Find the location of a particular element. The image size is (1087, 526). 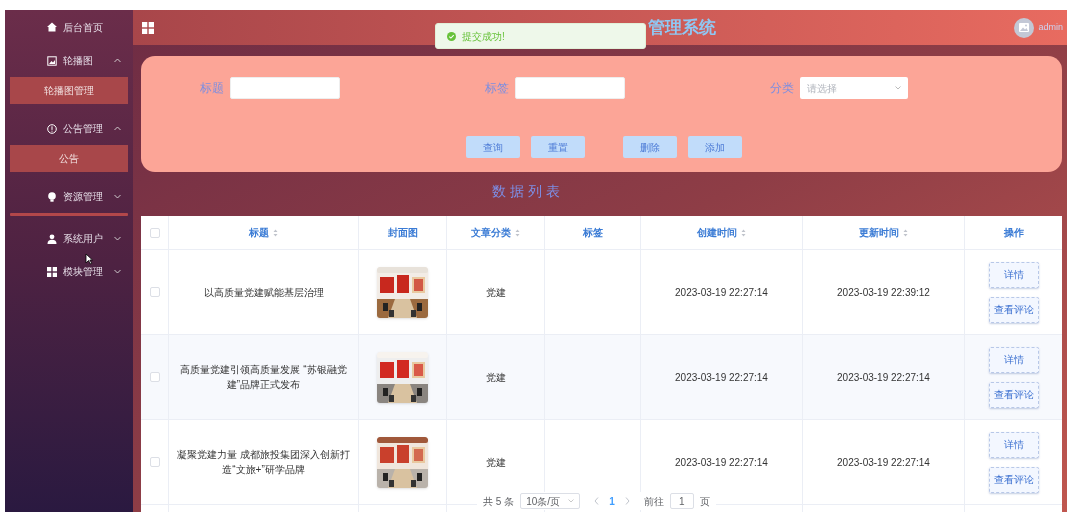

column-header: 文章分类 is located at coordinates (491, 232).